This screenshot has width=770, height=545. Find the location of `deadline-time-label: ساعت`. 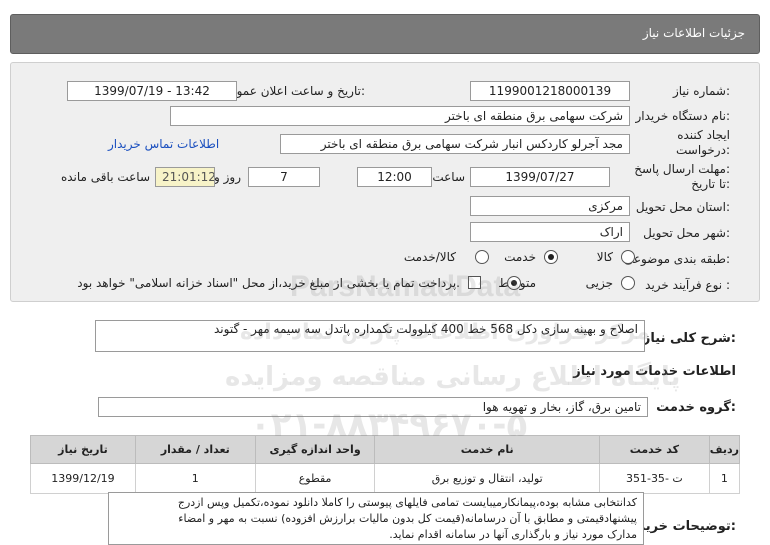

deadline-time-label: ساعت is located at coordinates (448, 177).